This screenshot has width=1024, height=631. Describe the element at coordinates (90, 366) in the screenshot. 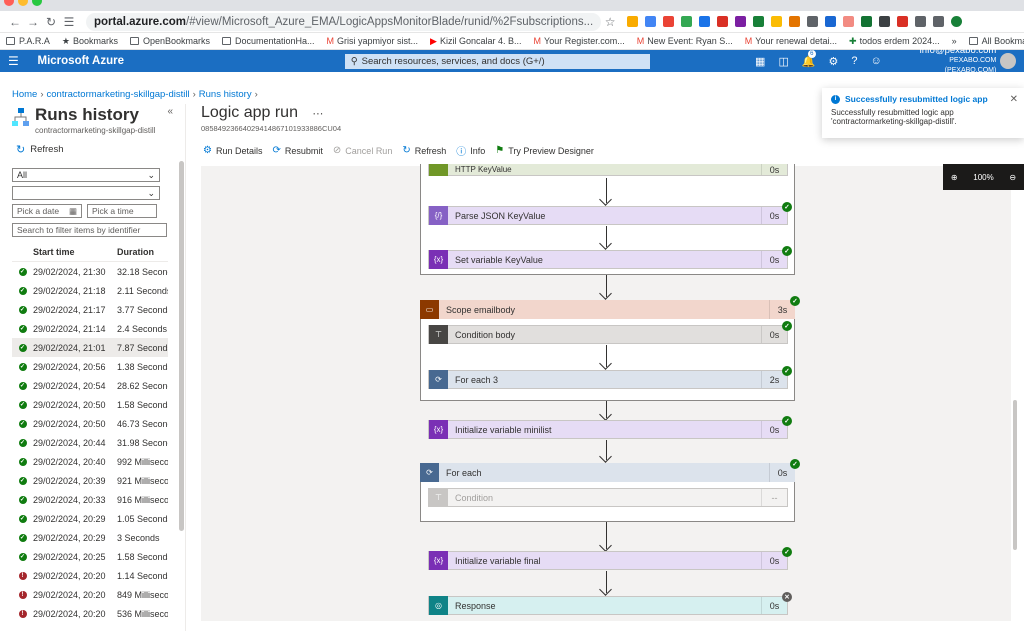

I see `table-row: ✓ 29/02/2024, 20:56 1.38 Seconds` at that location.